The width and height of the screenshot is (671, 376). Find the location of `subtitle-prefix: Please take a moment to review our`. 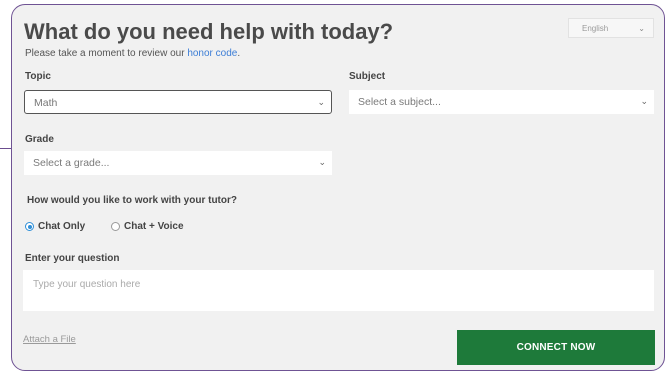

subtitle-prefix: Please take a moment to review our is located at coordinates (106, 53).